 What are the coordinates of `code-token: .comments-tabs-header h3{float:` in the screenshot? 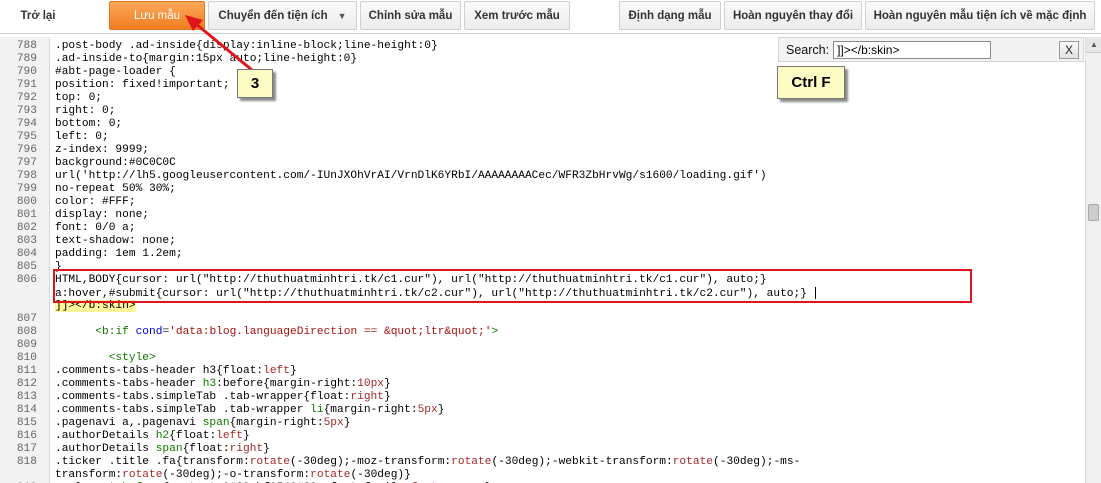 It's located at (159, 371).